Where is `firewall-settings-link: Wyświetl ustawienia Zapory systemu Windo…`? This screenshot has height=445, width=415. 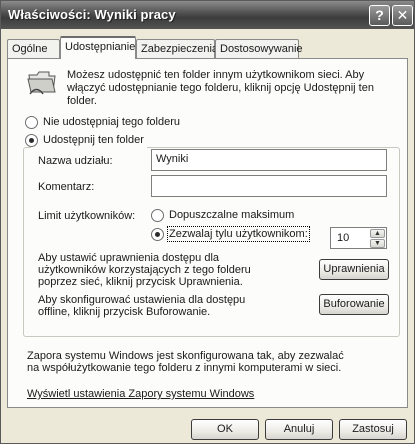
firewall-settings-link: Wyświetl ustawienia Zapory systemu Windo… is located at coordinates (140, 394).